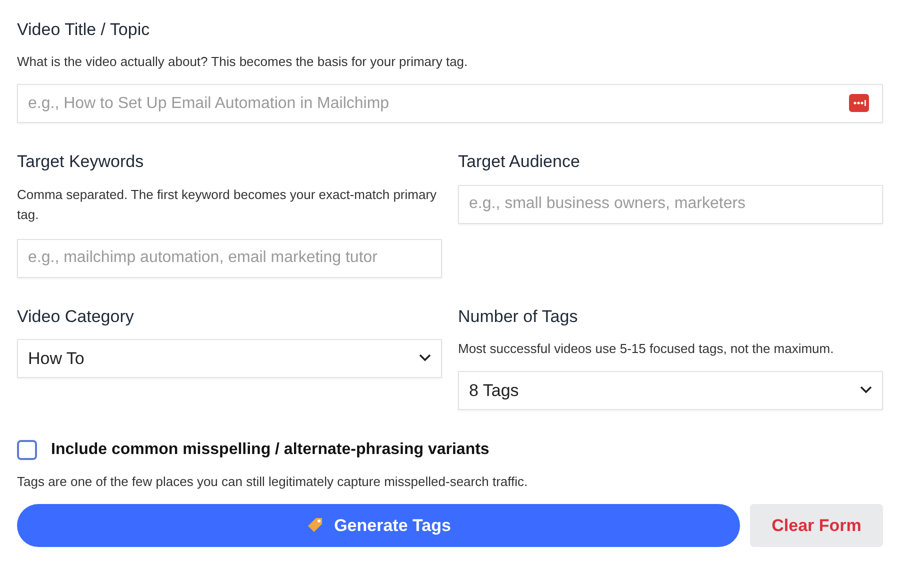 Image resolution: width=900 pixels, height=570 pixels. Describe the element at coordinates (859, 103) in the screenshot. I see `password-manager-icon` at that location.